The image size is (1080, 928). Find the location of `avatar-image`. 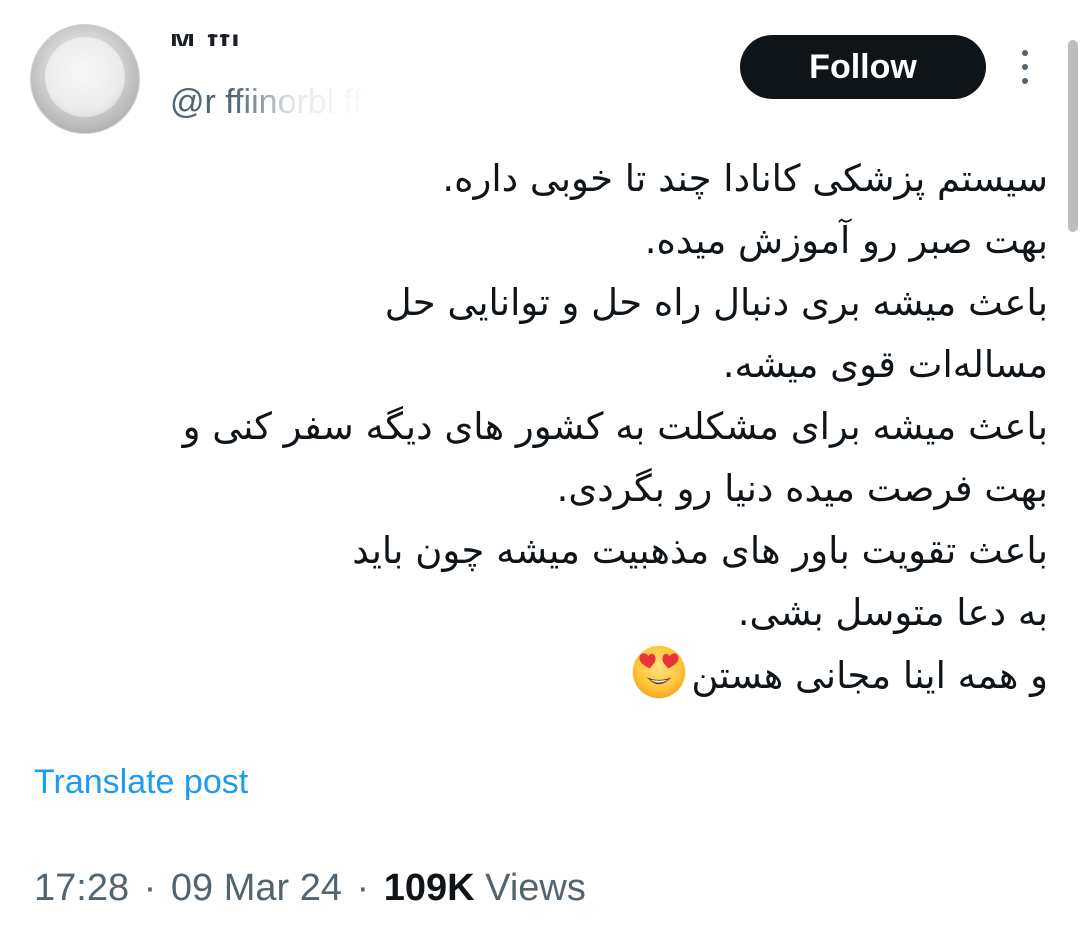

avatar-image is located at coordinates (85, 77).